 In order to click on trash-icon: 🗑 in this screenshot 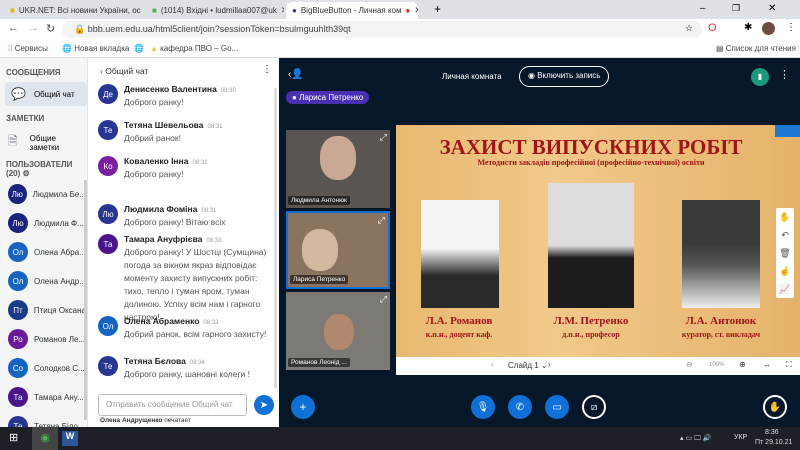, I will do `click(784, 253)`.